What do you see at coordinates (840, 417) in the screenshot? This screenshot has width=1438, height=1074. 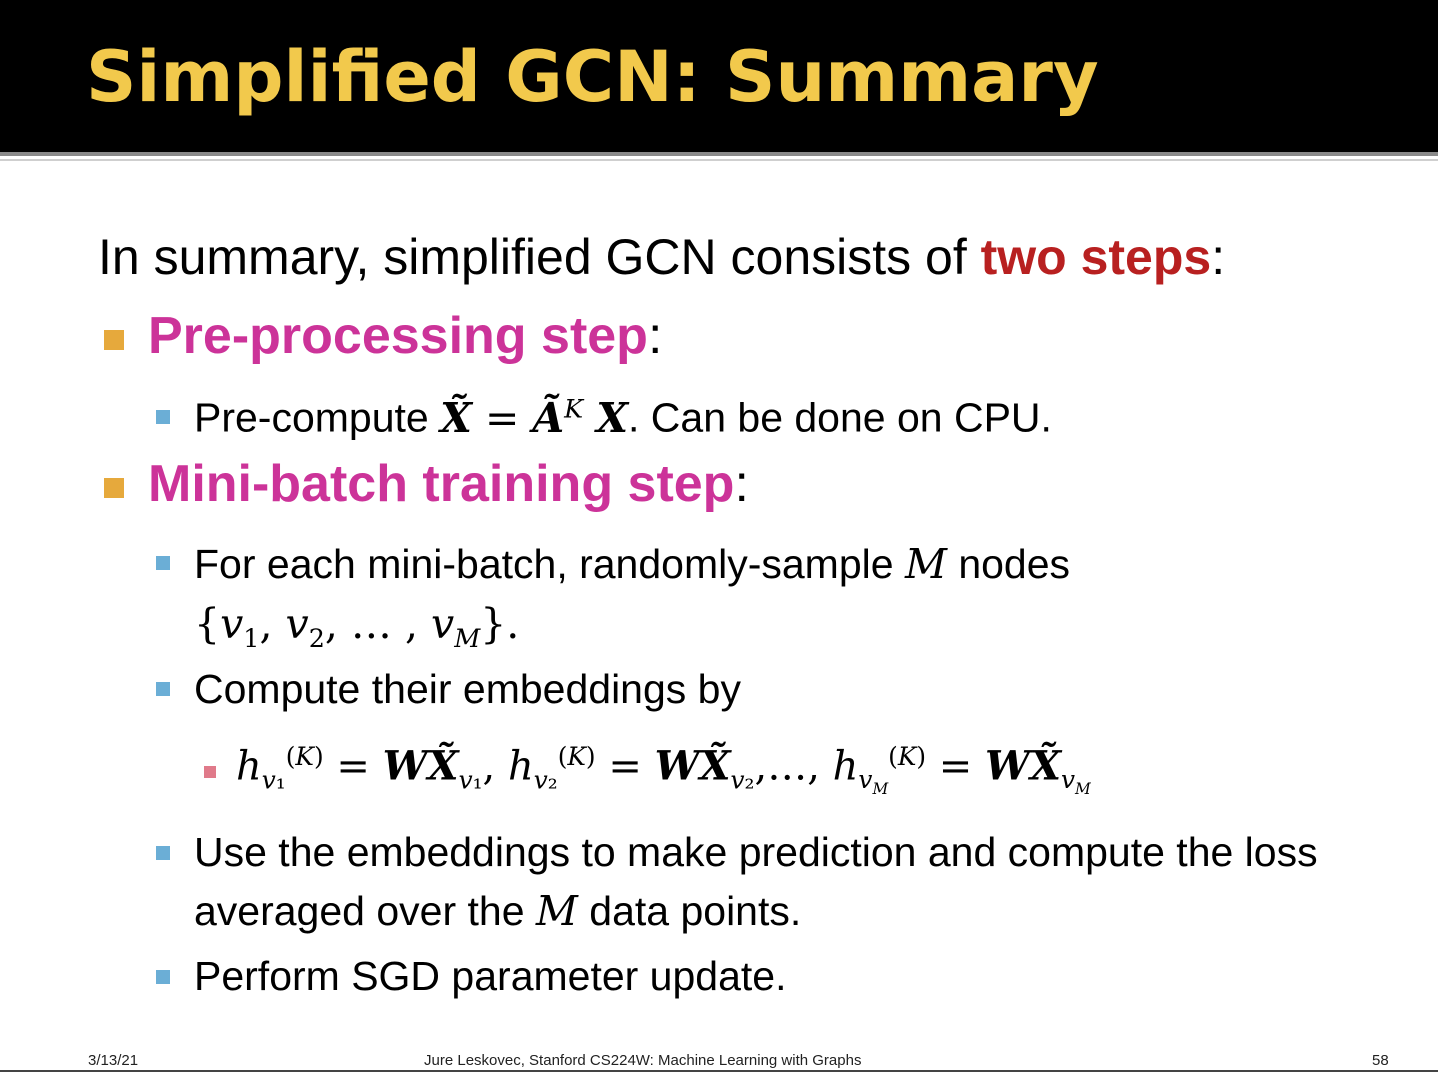 I see `precompute-cpu-text: . Can be done on CPU.` at bounding box center [840, 417].